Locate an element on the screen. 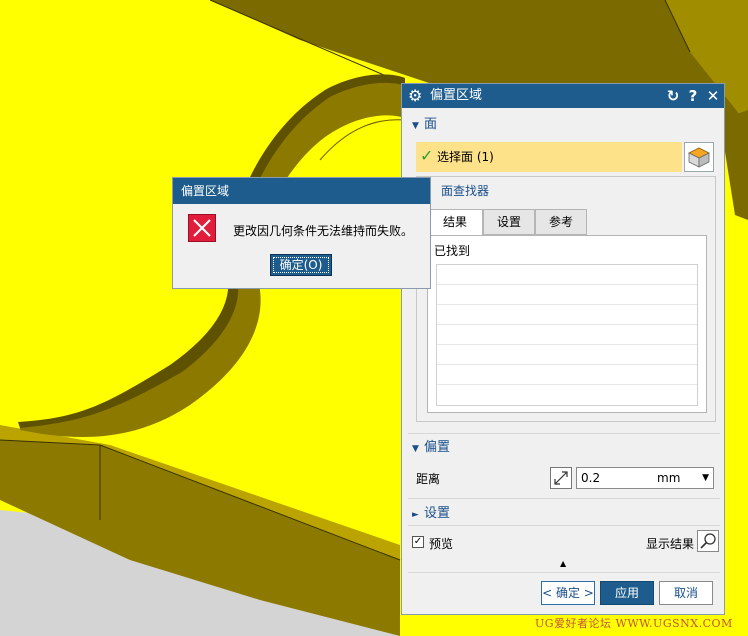 The width and height of the screenshot is (748, 636). distance-dimension-button is located at coordinates (561, 478).